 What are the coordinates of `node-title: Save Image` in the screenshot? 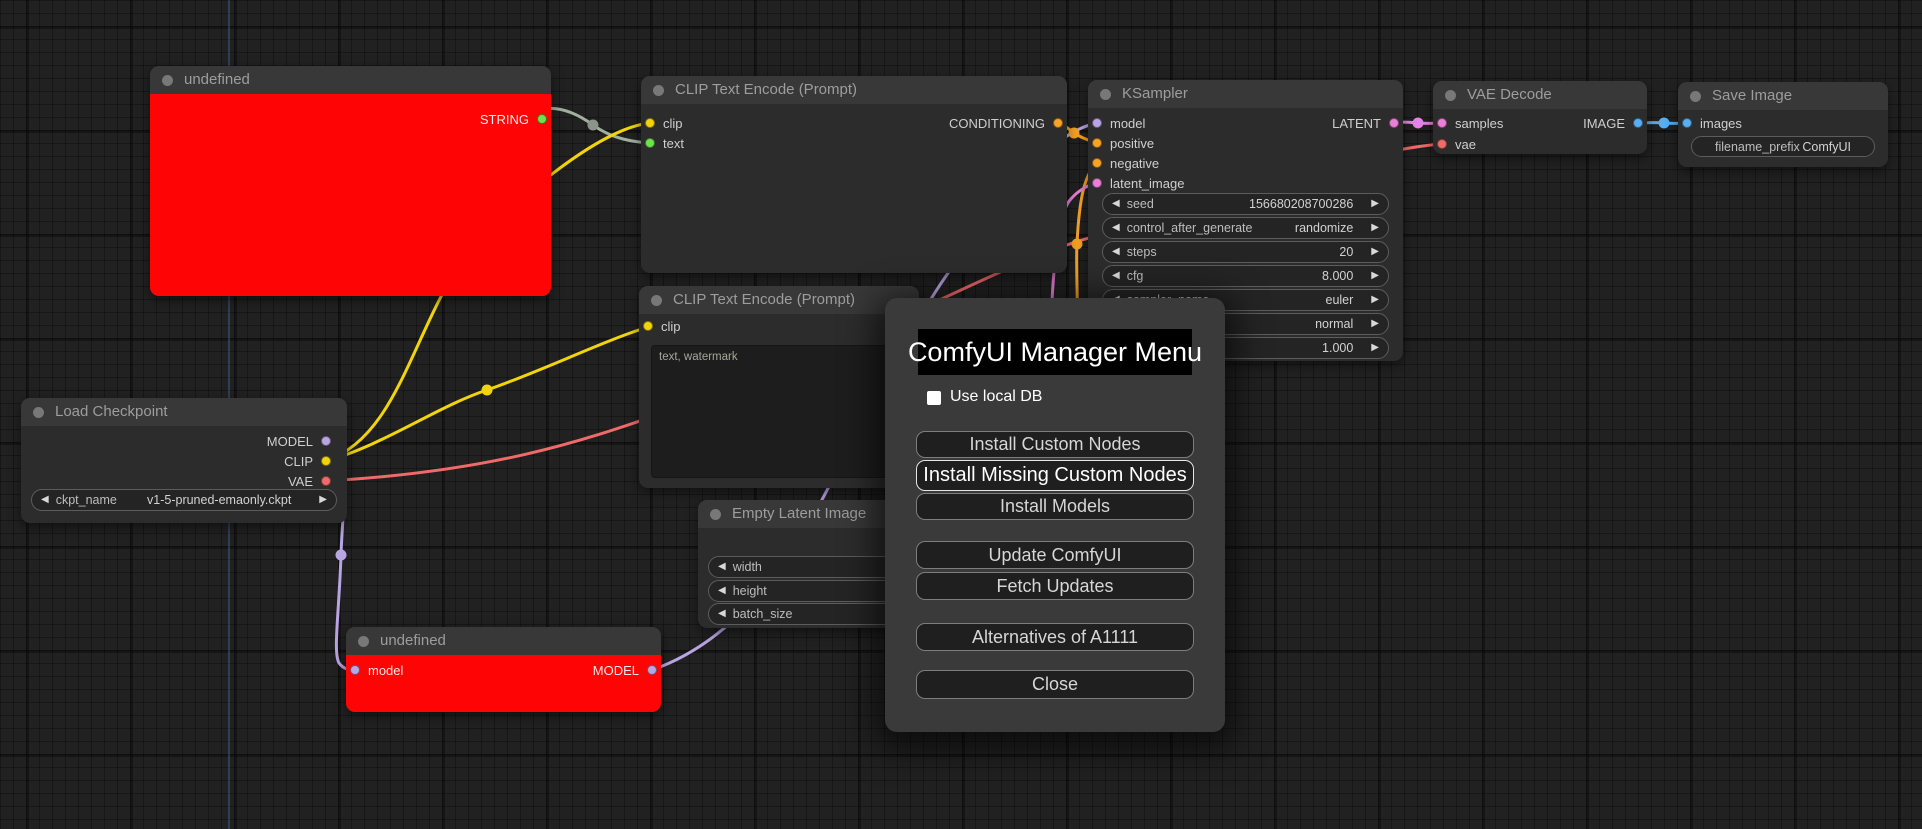 It's located at (1752, 95).